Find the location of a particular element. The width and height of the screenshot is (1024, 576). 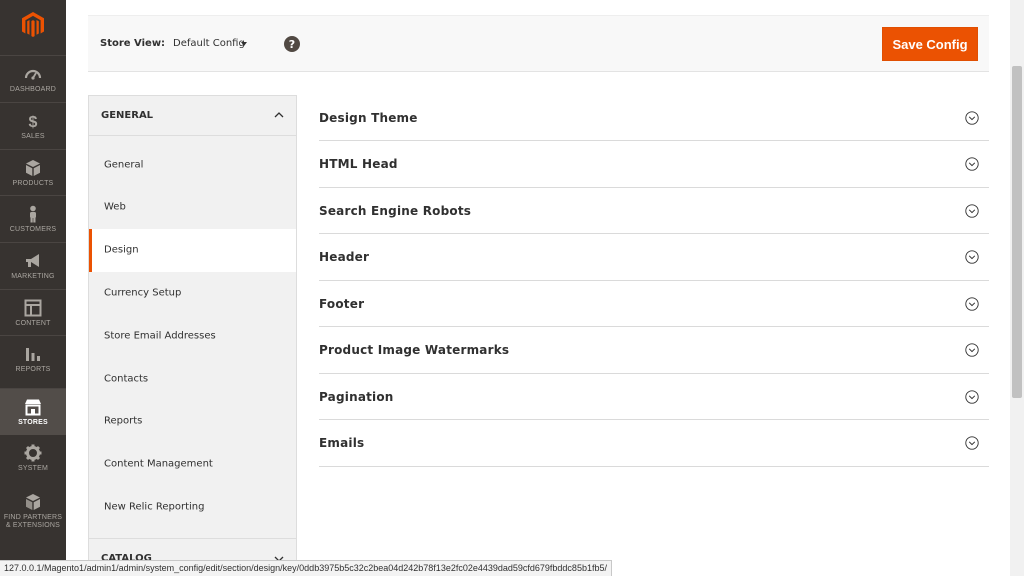

tab-label: Web is located at coordinates (115, 207).